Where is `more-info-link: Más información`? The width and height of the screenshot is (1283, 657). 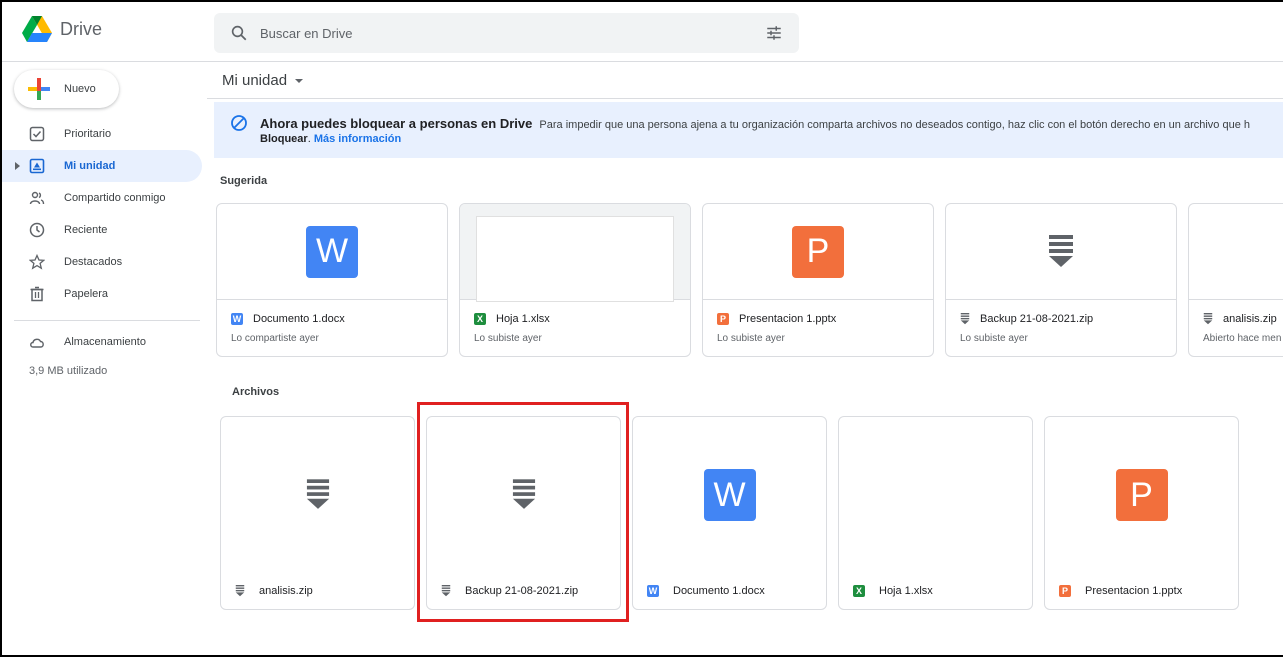
more-info-link: Más información is located at coordinates (357, 139).